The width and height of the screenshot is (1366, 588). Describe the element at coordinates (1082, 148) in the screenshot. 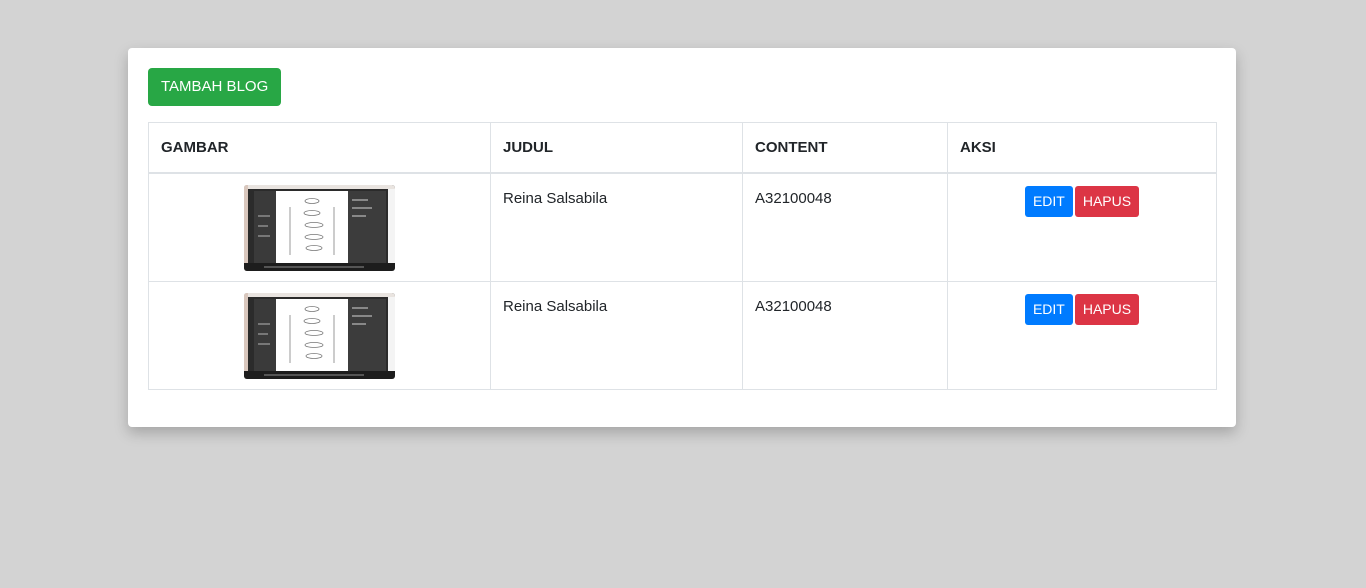

I see `header-aksi: AKSI` at that location.